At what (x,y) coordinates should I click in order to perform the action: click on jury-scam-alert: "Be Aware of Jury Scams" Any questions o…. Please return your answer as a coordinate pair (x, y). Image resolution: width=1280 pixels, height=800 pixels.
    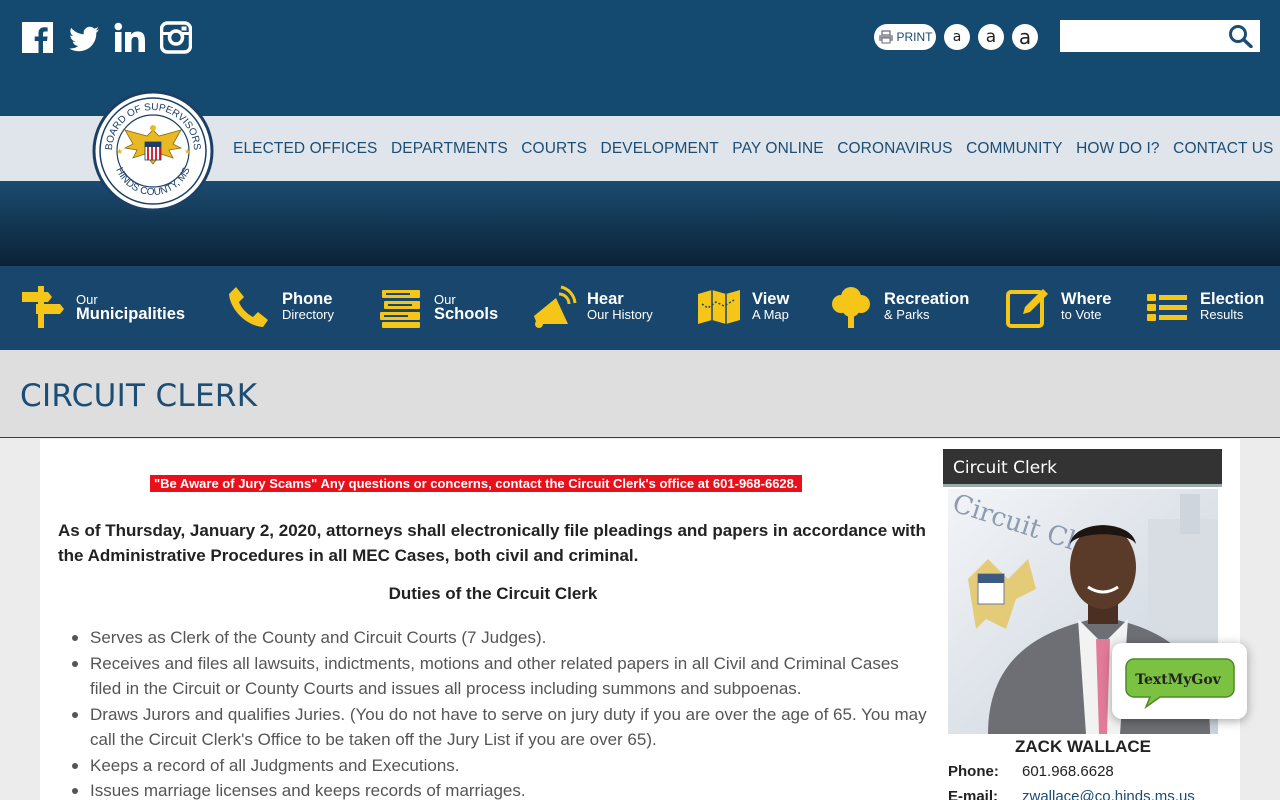
    Looking at the image, I should click on (476, 483).